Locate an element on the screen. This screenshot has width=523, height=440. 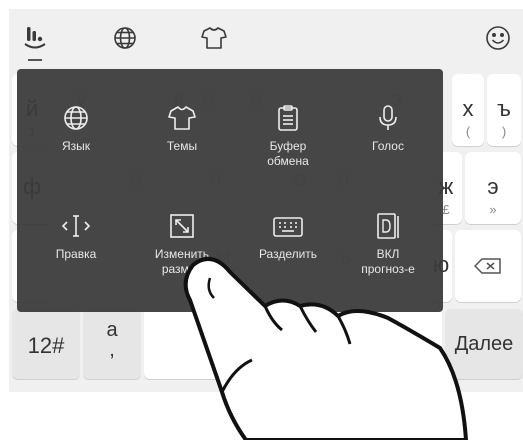
panel-item-resize: Изменить размер is located at coordinates (182, 244).